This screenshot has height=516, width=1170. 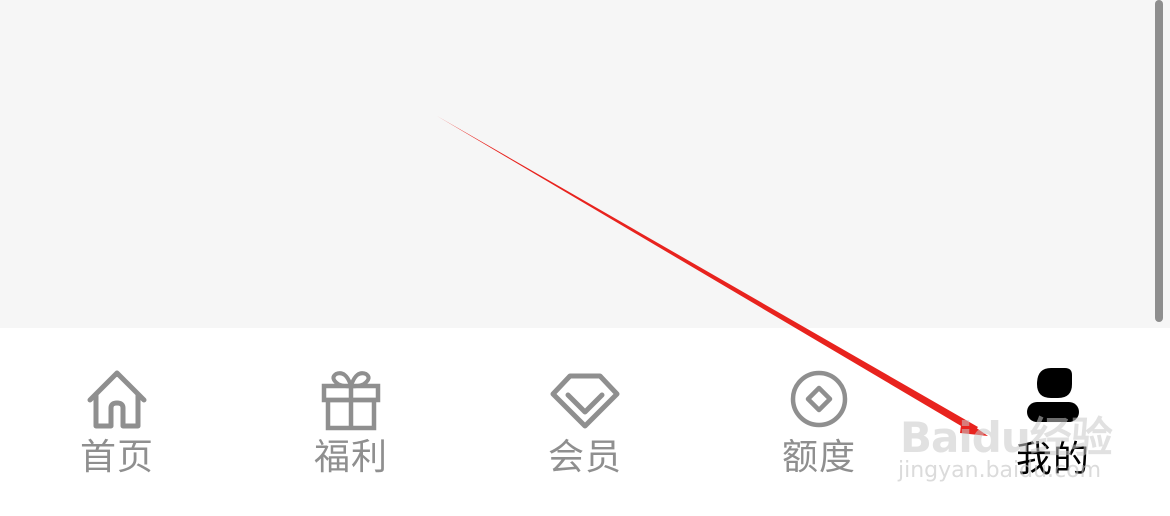 I want to click on diamond-icon, so click(x=585, y=399).